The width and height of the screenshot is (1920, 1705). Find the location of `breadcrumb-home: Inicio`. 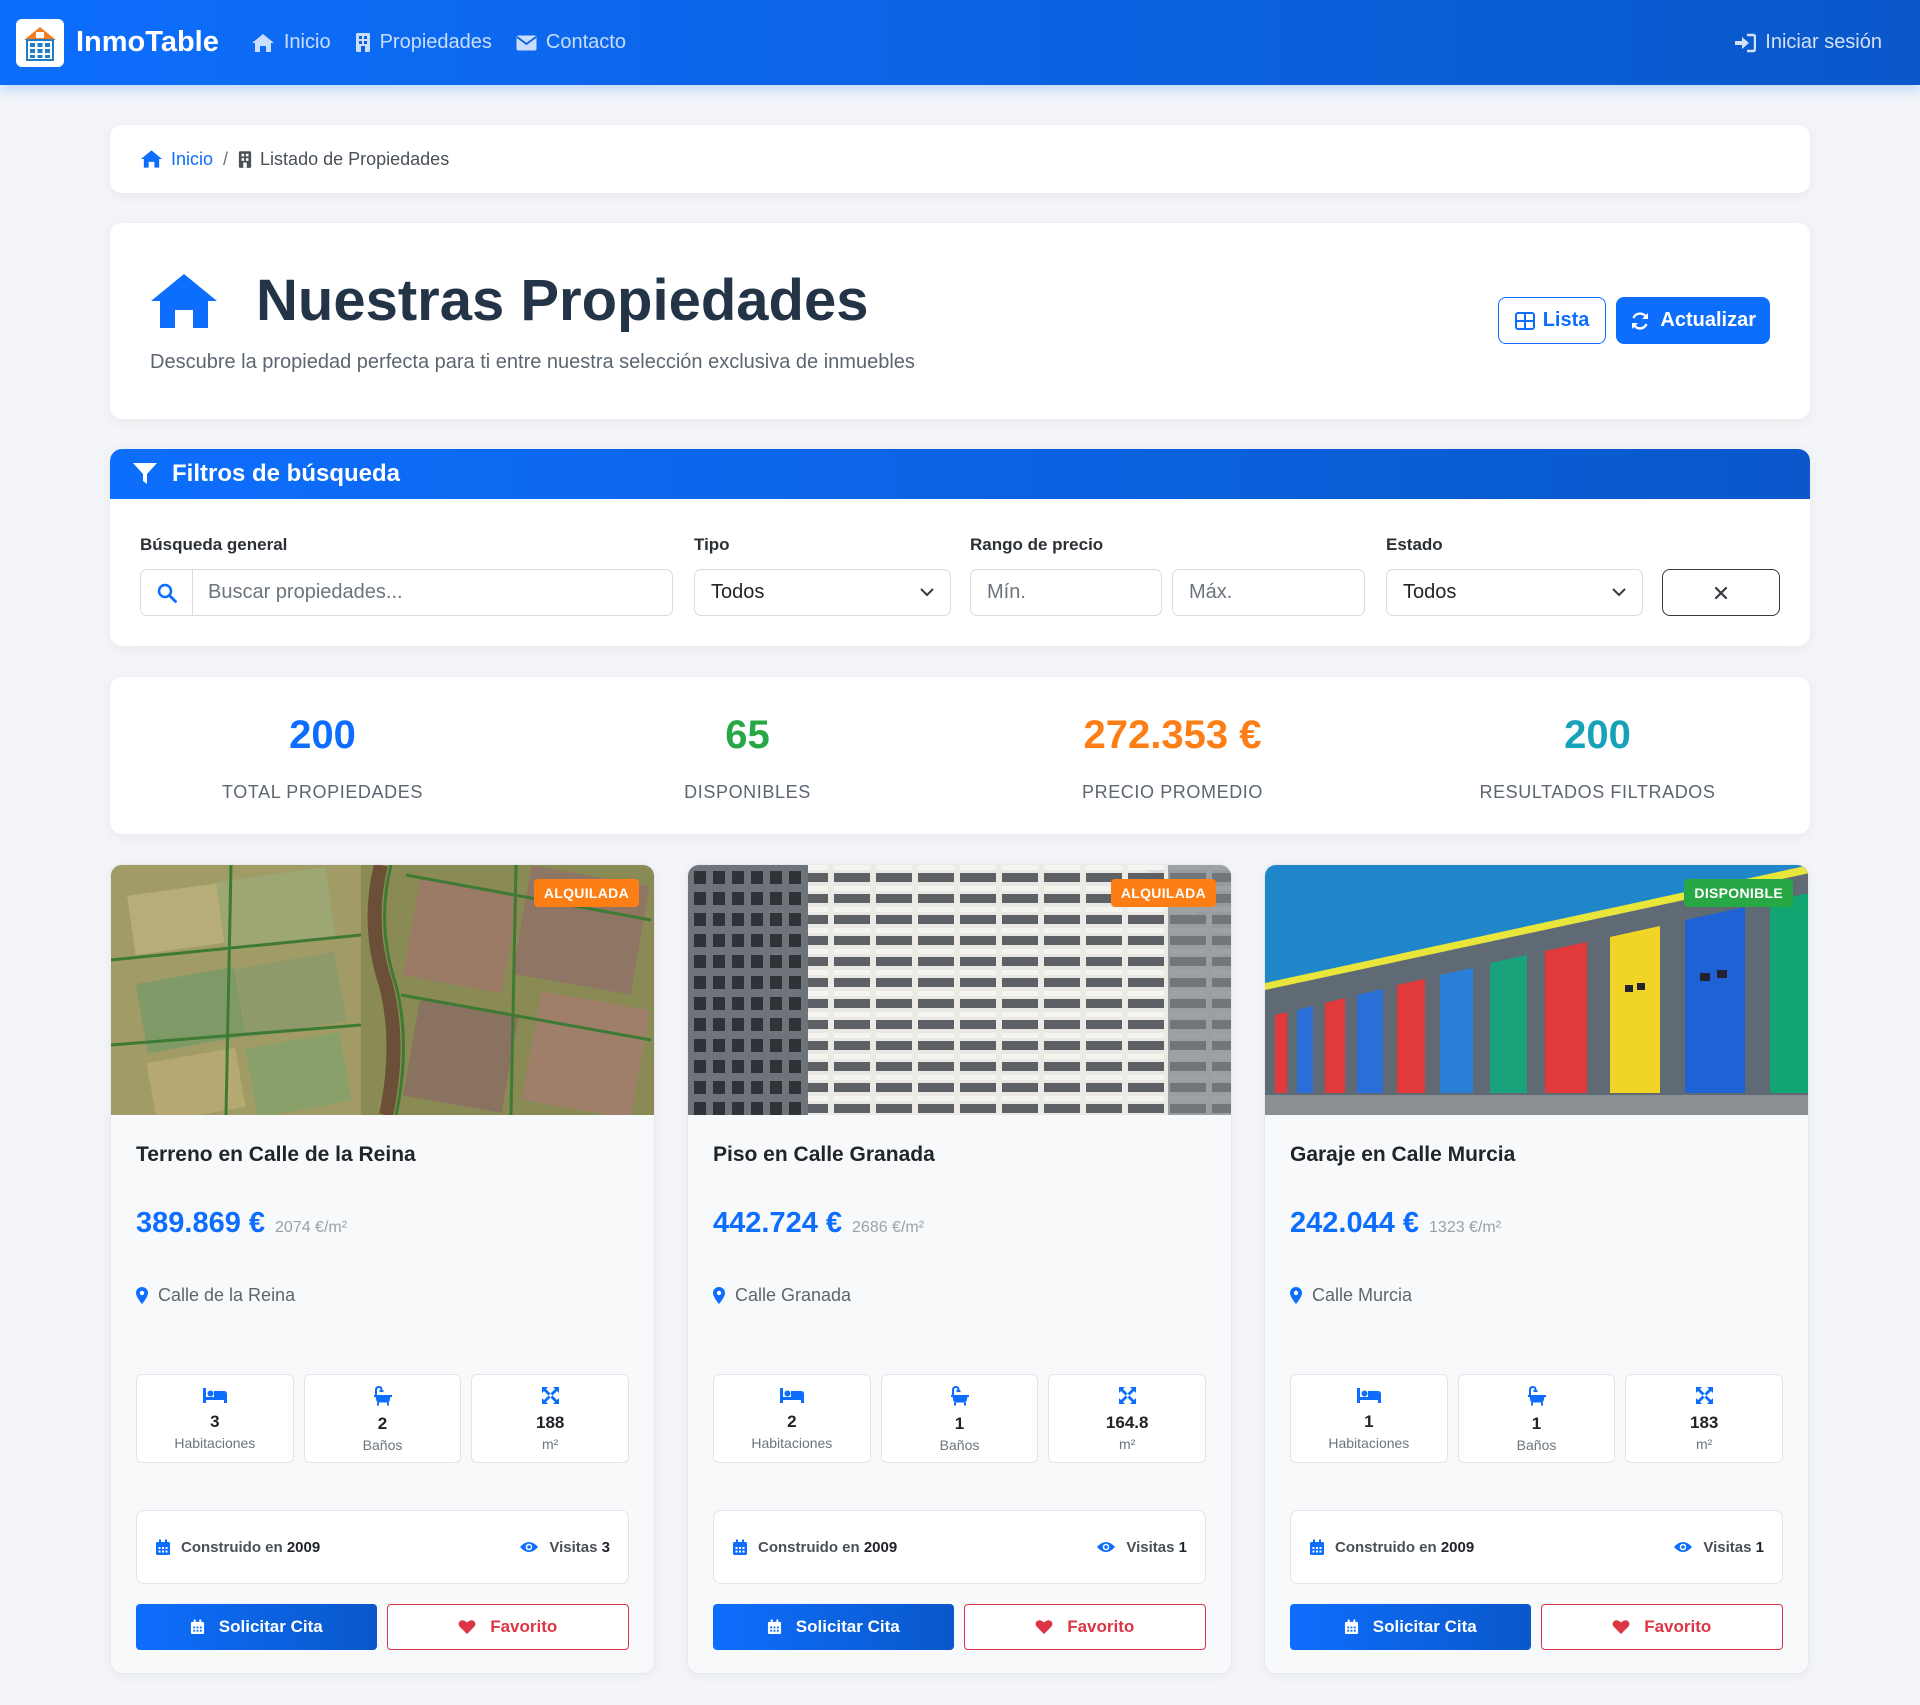

breadcrumb-home: Inicio is located at coordinates (176, 159).